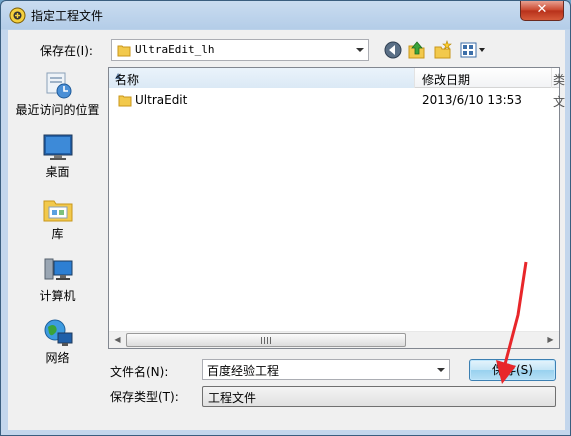 Image resolution: width=571 pixels, height=436 pixels. Describe the element at coordinates (262, 78) in the screenshot. I see `column-header-name: ▲ 名称` at that location.